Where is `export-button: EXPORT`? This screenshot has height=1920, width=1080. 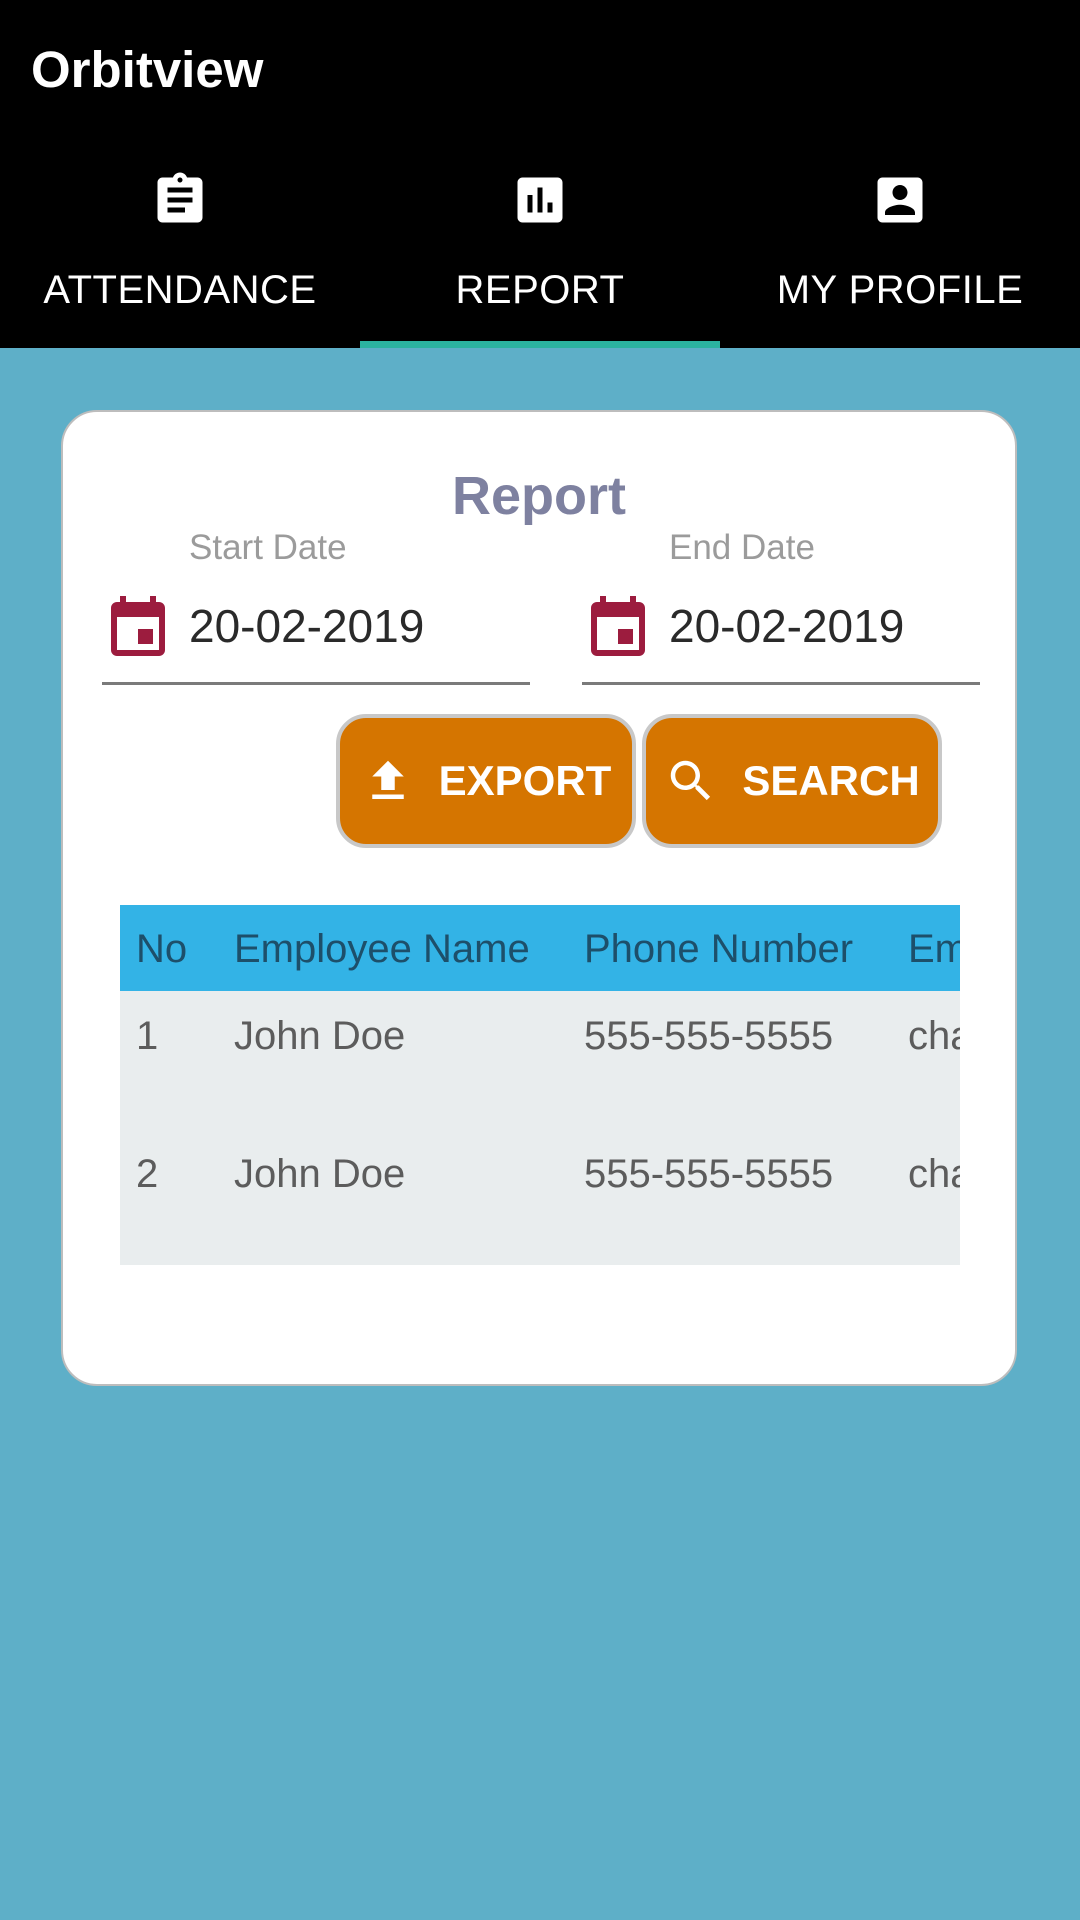
export-button: EXPORT is located at coordinates (486, 781).